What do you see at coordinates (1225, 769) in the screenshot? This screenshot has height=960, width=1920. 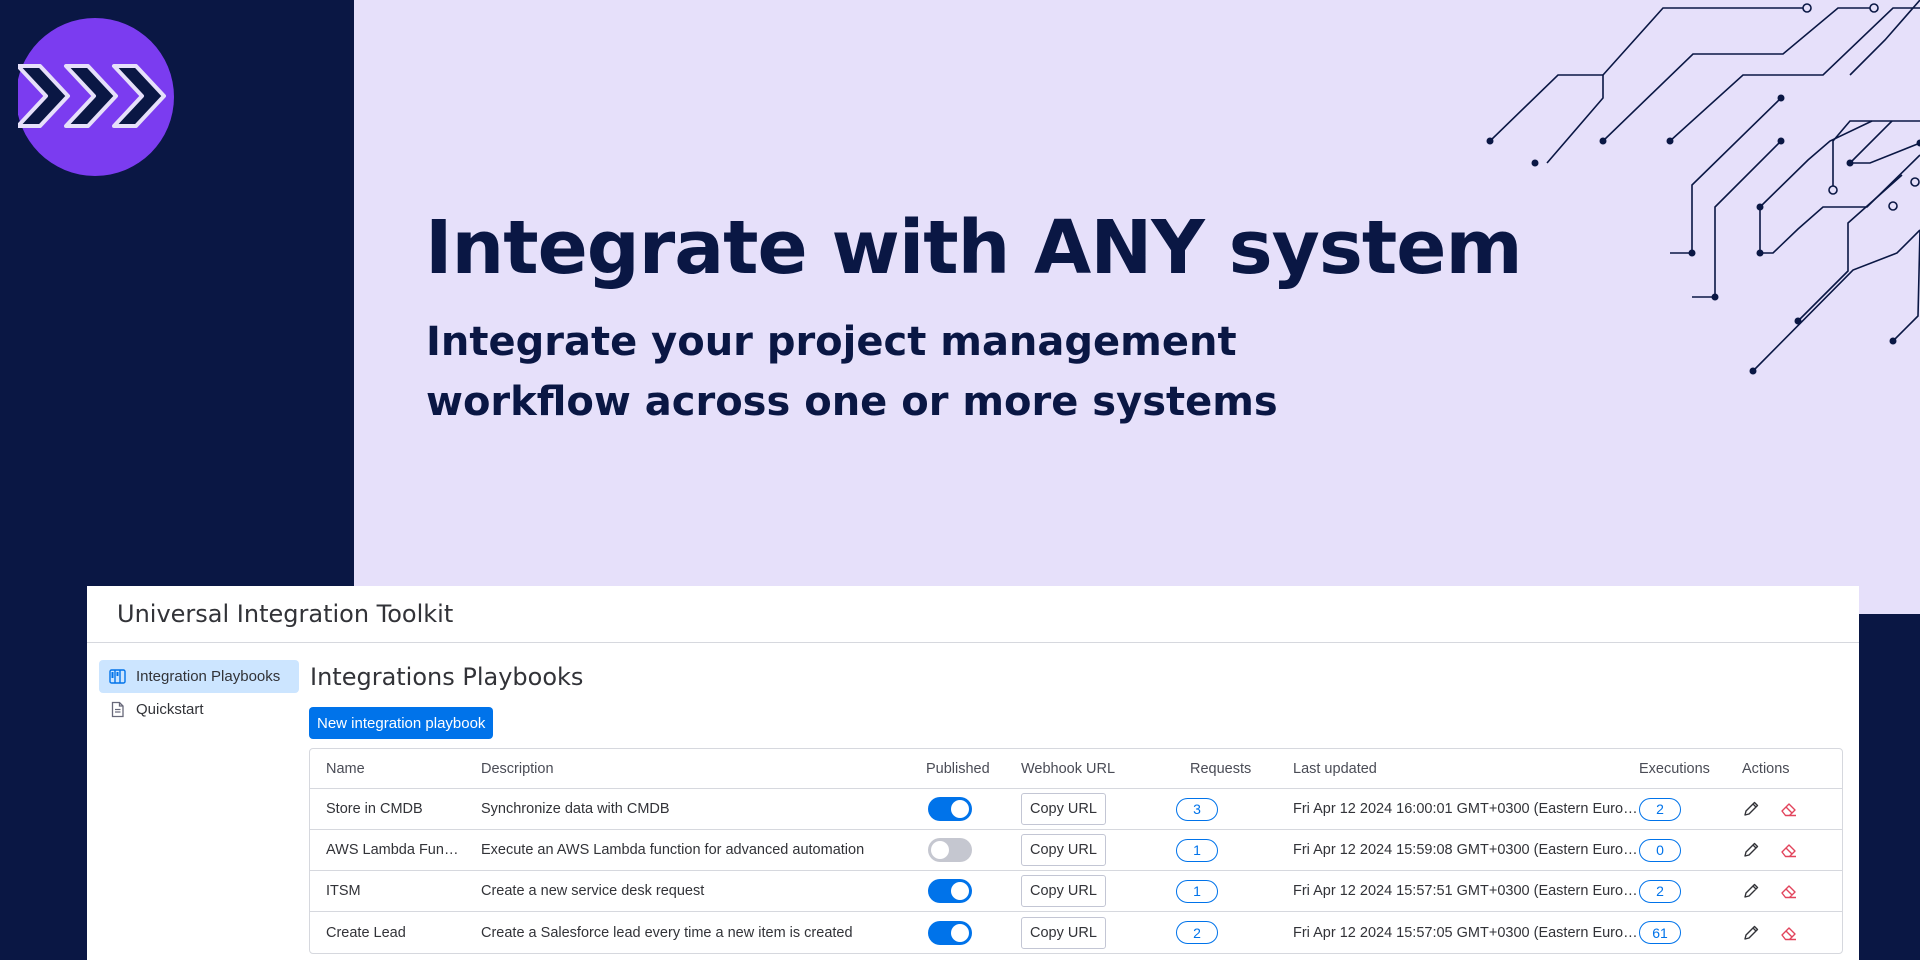 I see `column-header-requests: Requests` at bounding box center [1225, 769].